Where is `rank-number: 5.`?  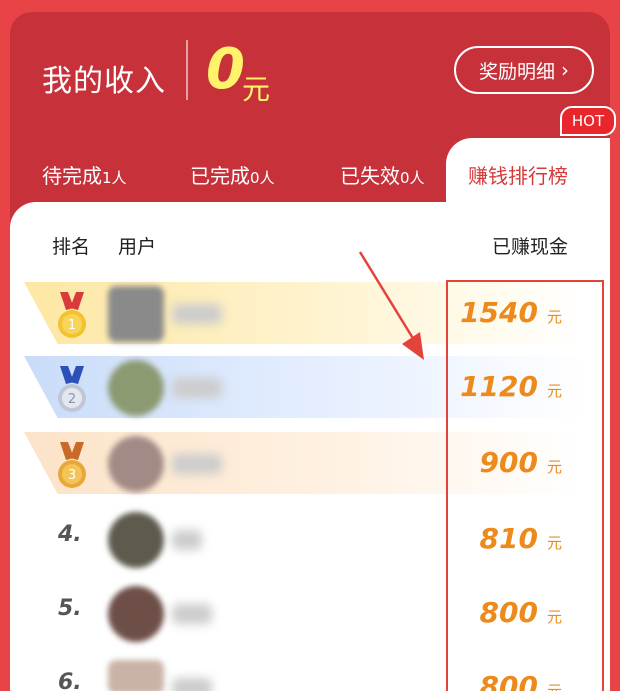
rank-number: 5. is located at coordinates (70, 608).